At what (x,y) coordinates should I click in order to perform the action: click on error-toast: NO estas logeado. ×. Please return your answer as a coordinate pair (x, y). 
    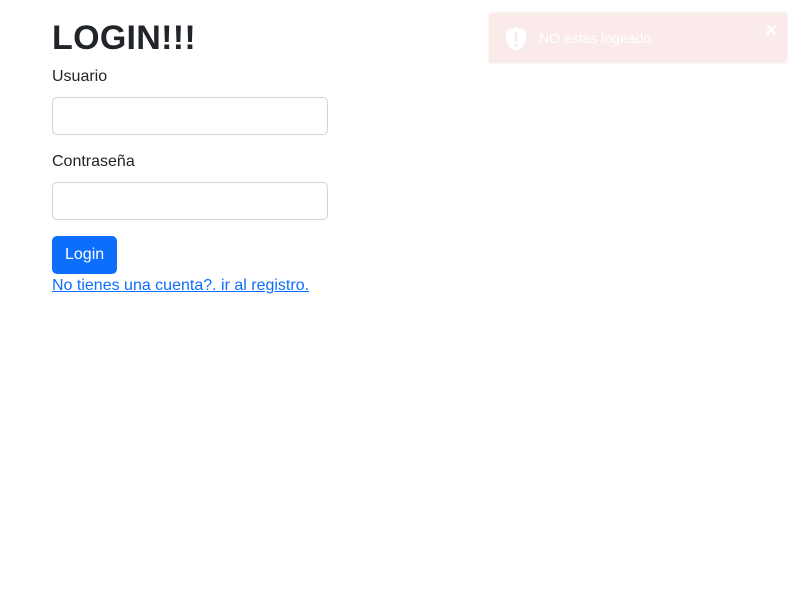
    Looking at the image, I should click on (638, 38).